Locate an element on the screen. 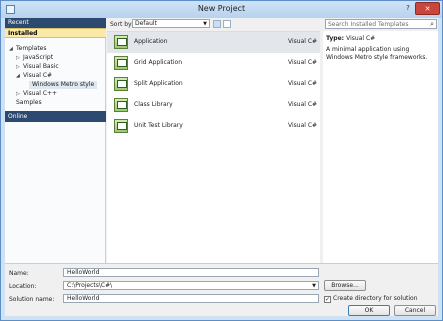  search-icon: ⌕ is located at coordinates (432, 24).